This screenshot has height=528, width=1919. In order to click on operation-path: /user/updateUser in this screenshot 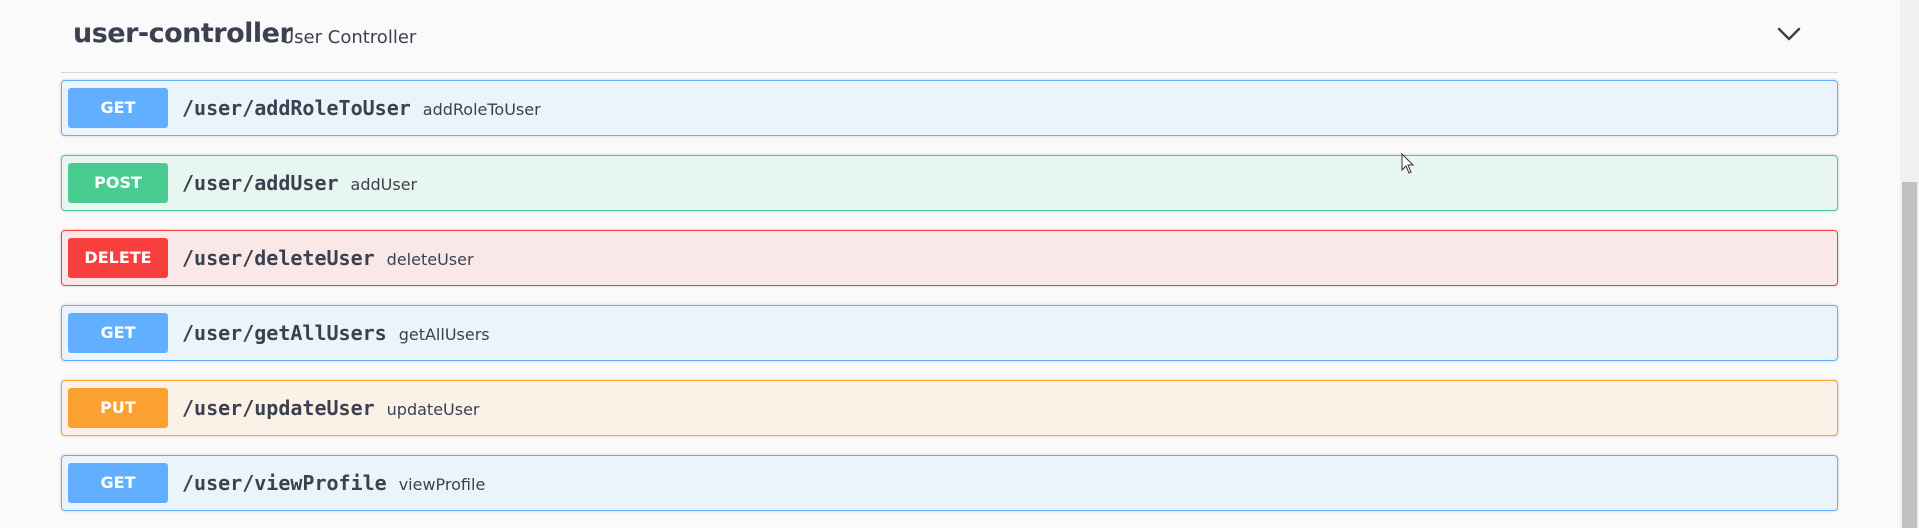, I will do `click(278, 408)`.